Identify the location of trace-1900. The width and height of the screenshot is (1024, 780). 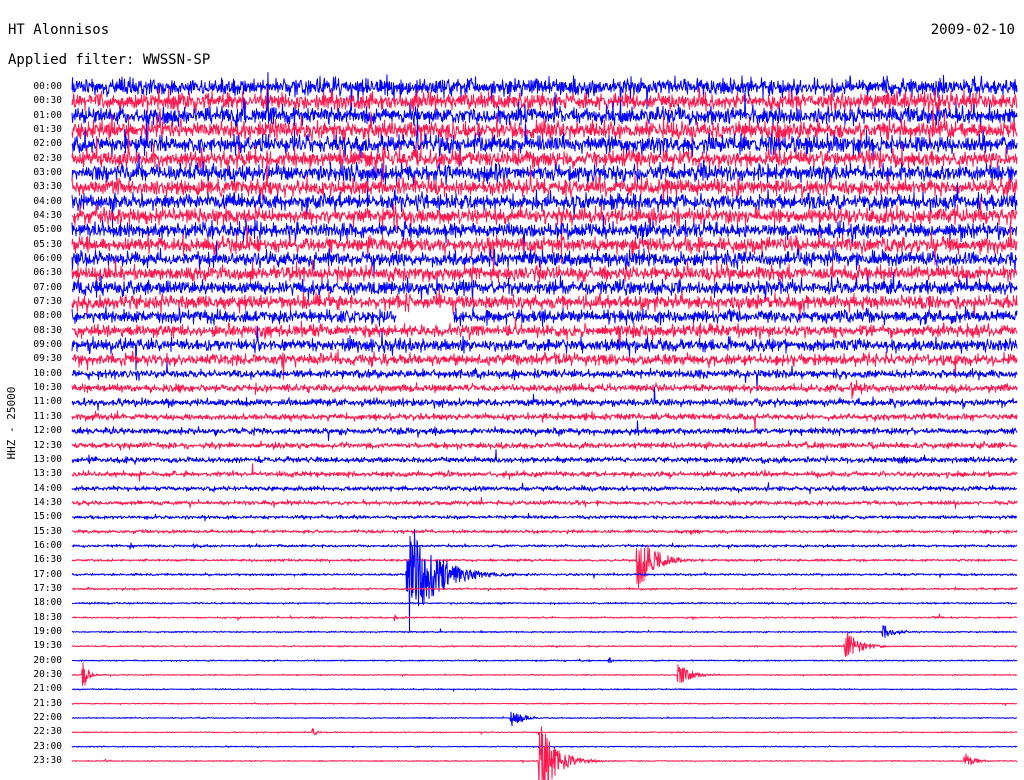
(544, 631).